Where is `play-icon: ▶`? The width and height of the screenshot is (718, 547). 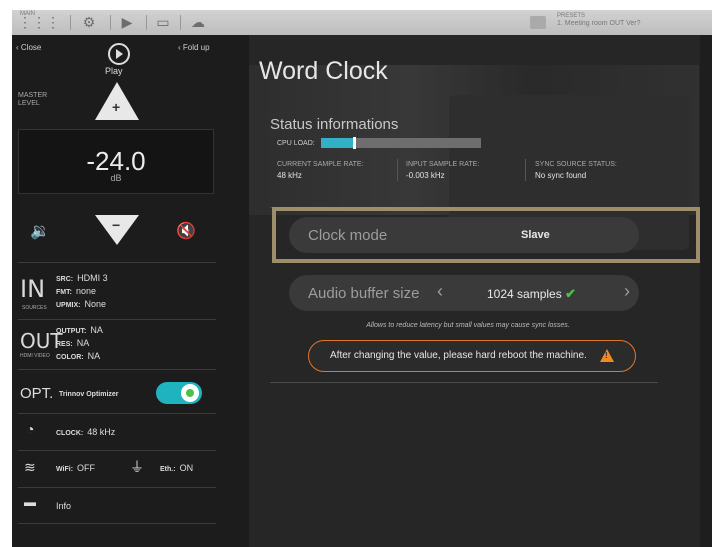 play-icon: ▶ is located at coordinates (127, 22).